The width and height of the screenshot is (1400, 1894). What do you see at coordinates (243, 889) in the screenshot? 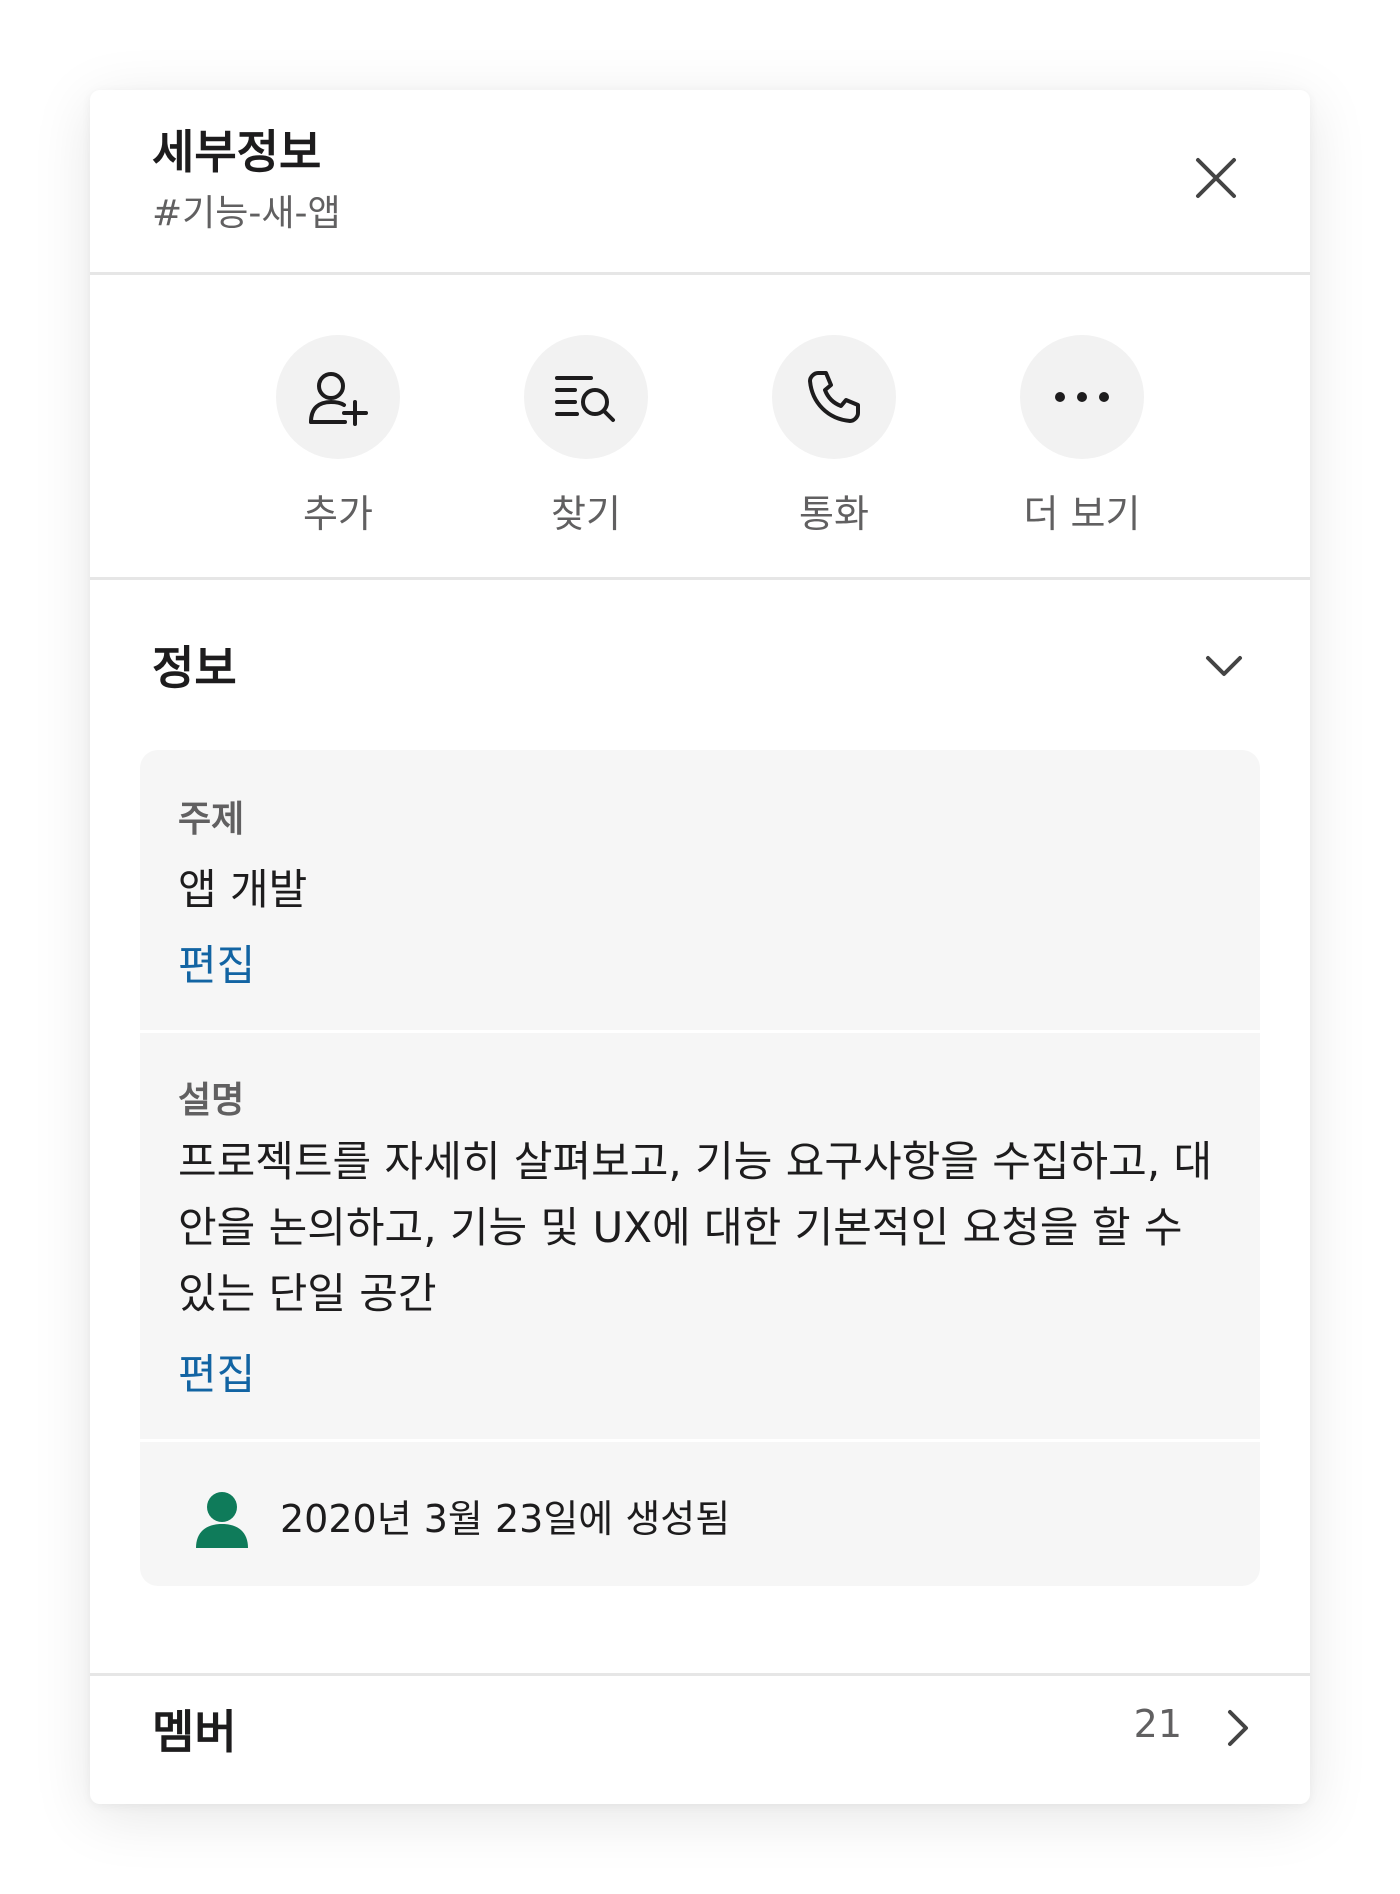
I see `topic-value: 앱 개발` at bounding box center [243, 889].